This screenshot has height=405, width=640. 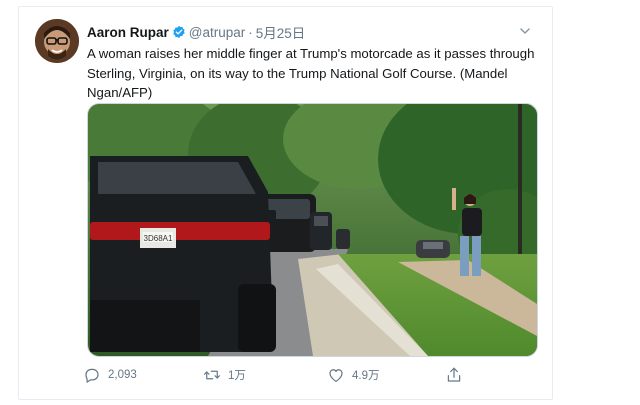 I want to click on tweet-header: Aaron Rupar @atrupar · 5月25日, so click(x=312, y=32).